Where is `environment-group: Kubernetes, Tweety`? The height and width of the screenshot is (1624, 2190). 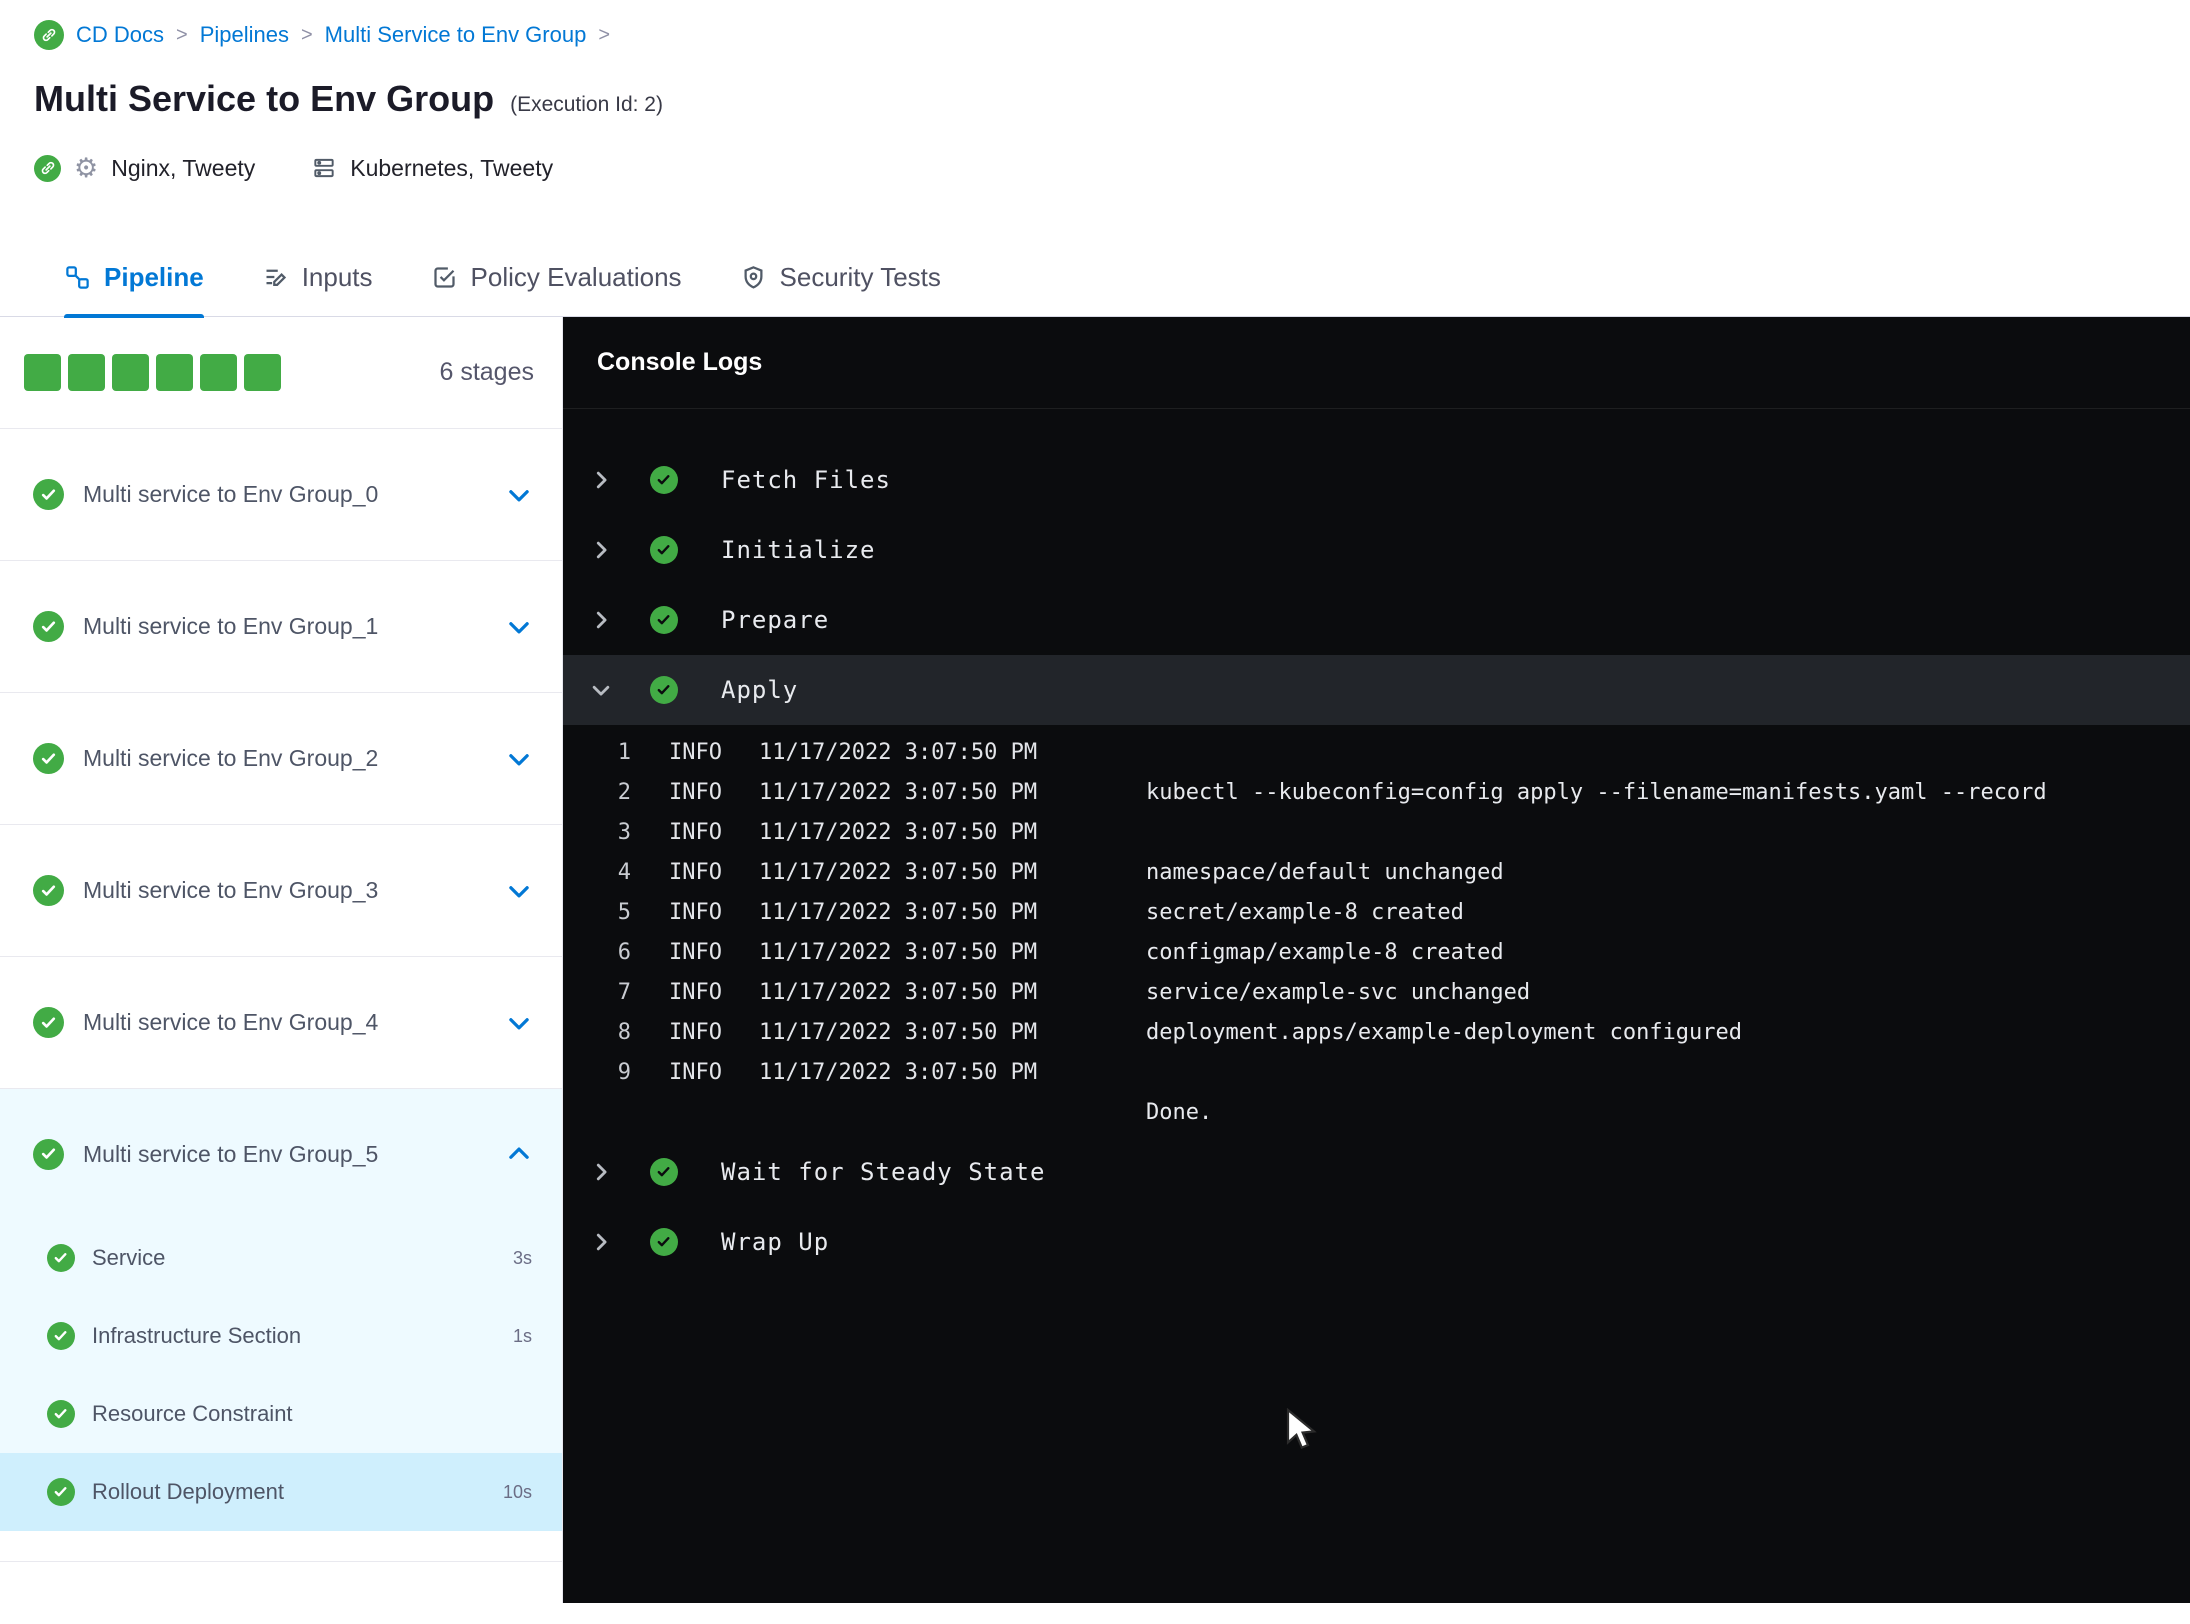 environment-group: Kubernetes, Tweety is located at coordinates (432, 168).